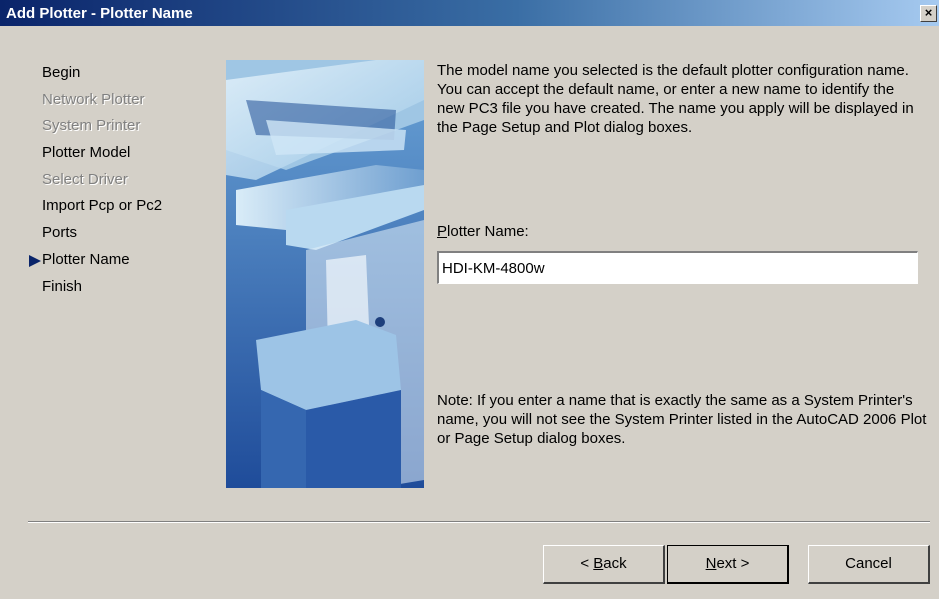  I want to click on step-begin: Begin, so click(94, 75).